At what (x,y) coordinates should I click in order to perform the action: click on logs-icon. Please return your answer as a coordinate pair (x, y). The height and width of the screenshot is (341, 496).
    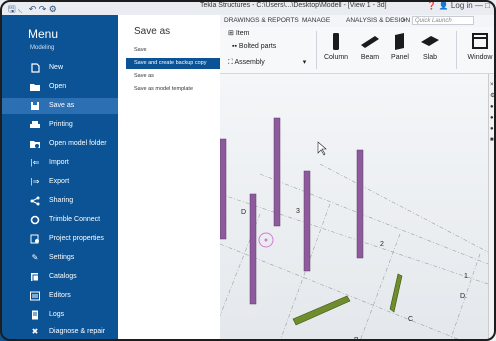
    Looking at the image, I should click on (35, 315).